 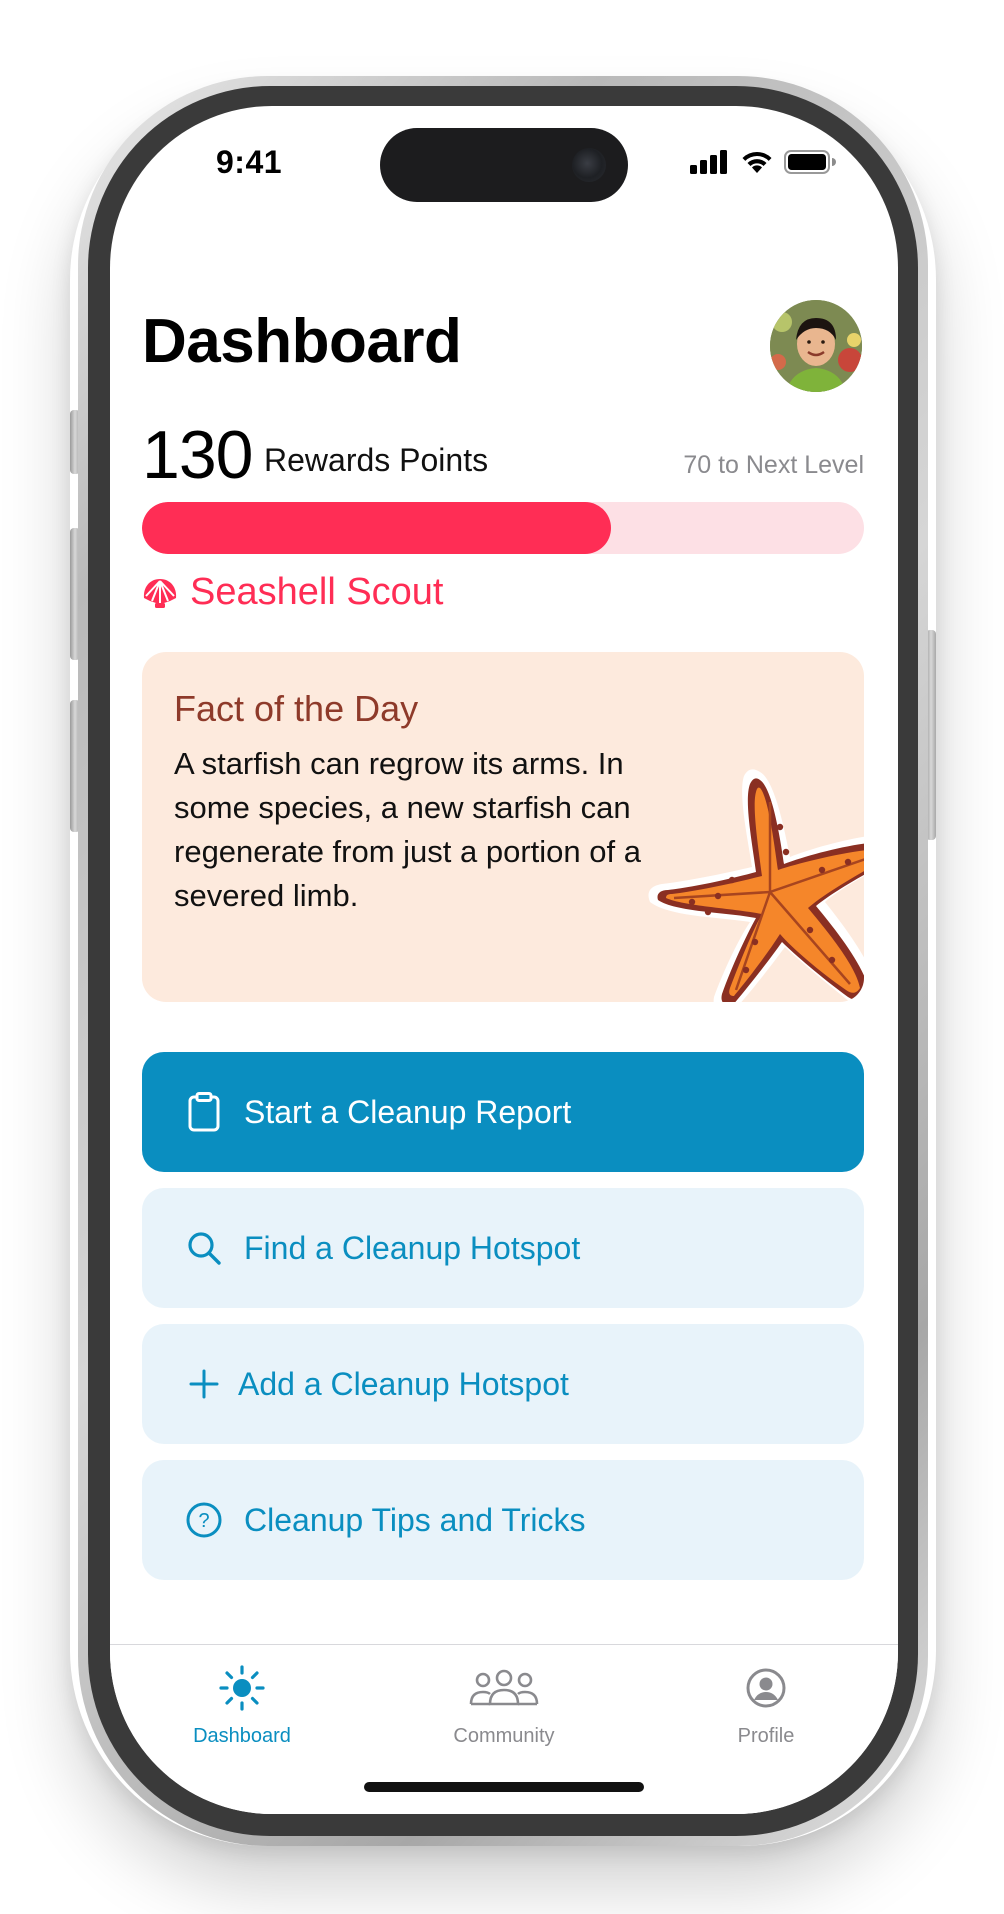 What do you see at coordinates (708, 162) in the screenshot?
I see `signal-icon` at bounding box center [708, 162].